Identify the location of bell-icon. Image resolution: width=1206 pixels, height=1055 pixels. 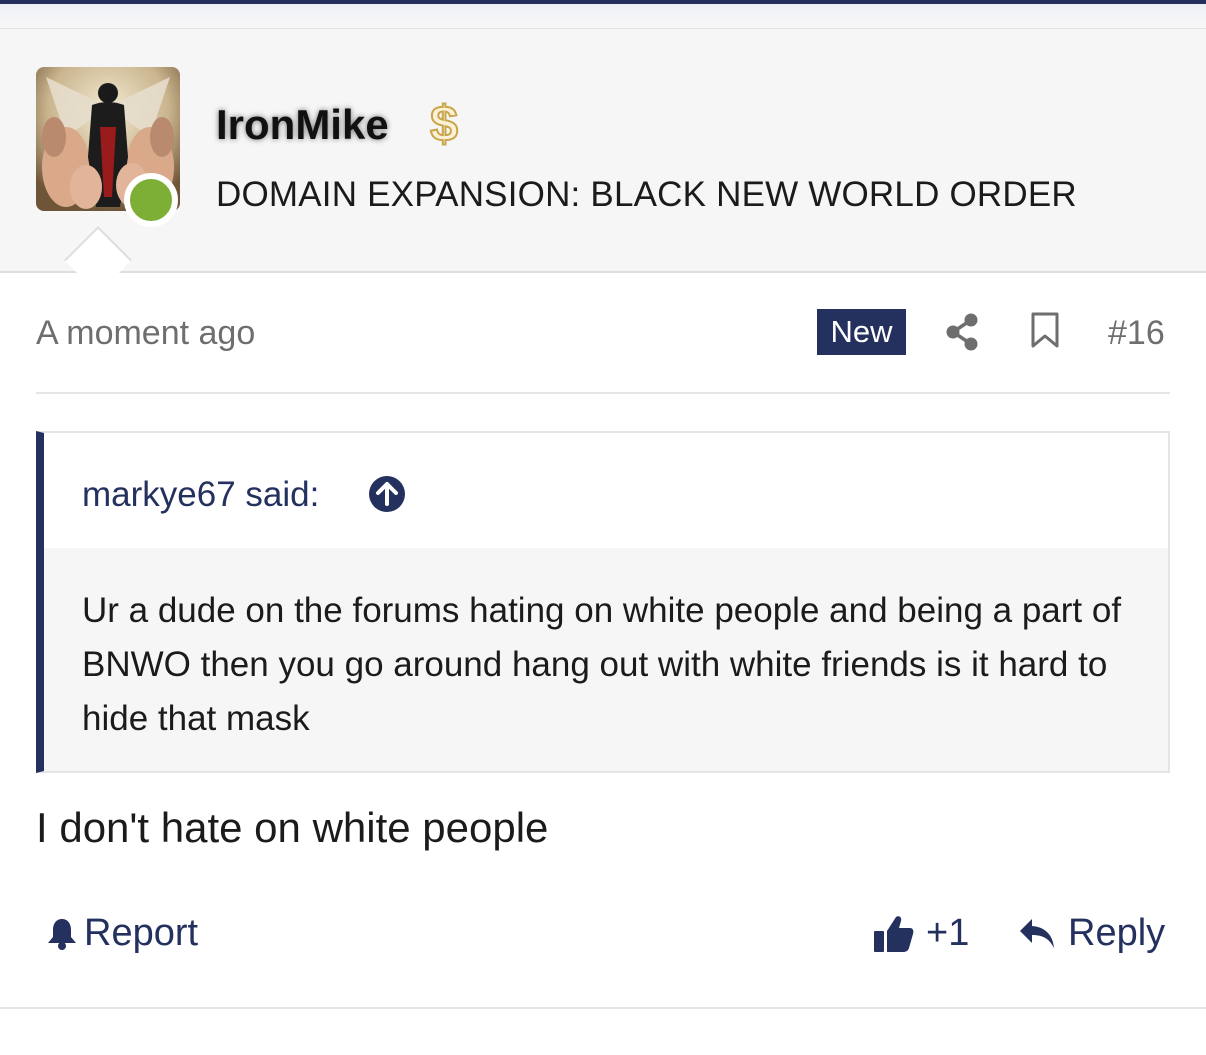
(62, 934).